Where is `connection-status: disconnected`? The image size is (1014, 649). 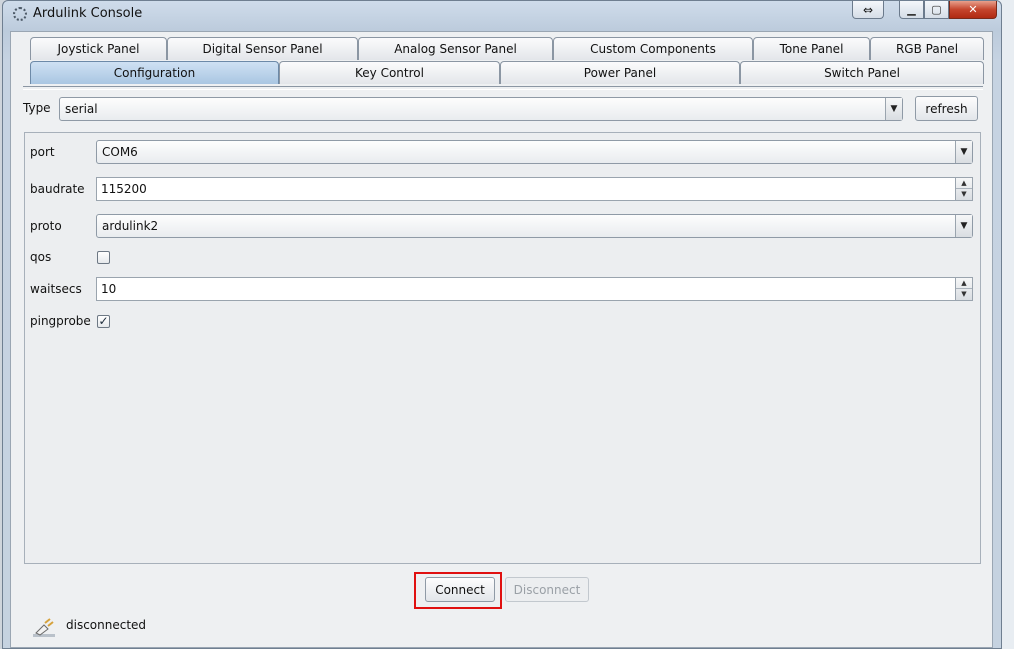
connection-status: disconnected is located at coordinates (106, 625).